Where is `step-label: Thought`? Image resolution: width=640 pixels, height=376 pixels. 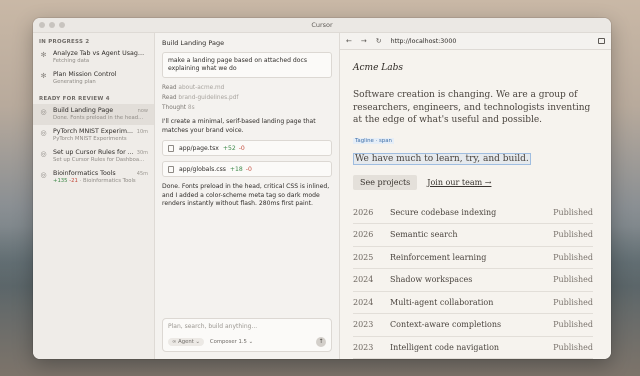 step-label: Thought is located at coordinates (174, 108).